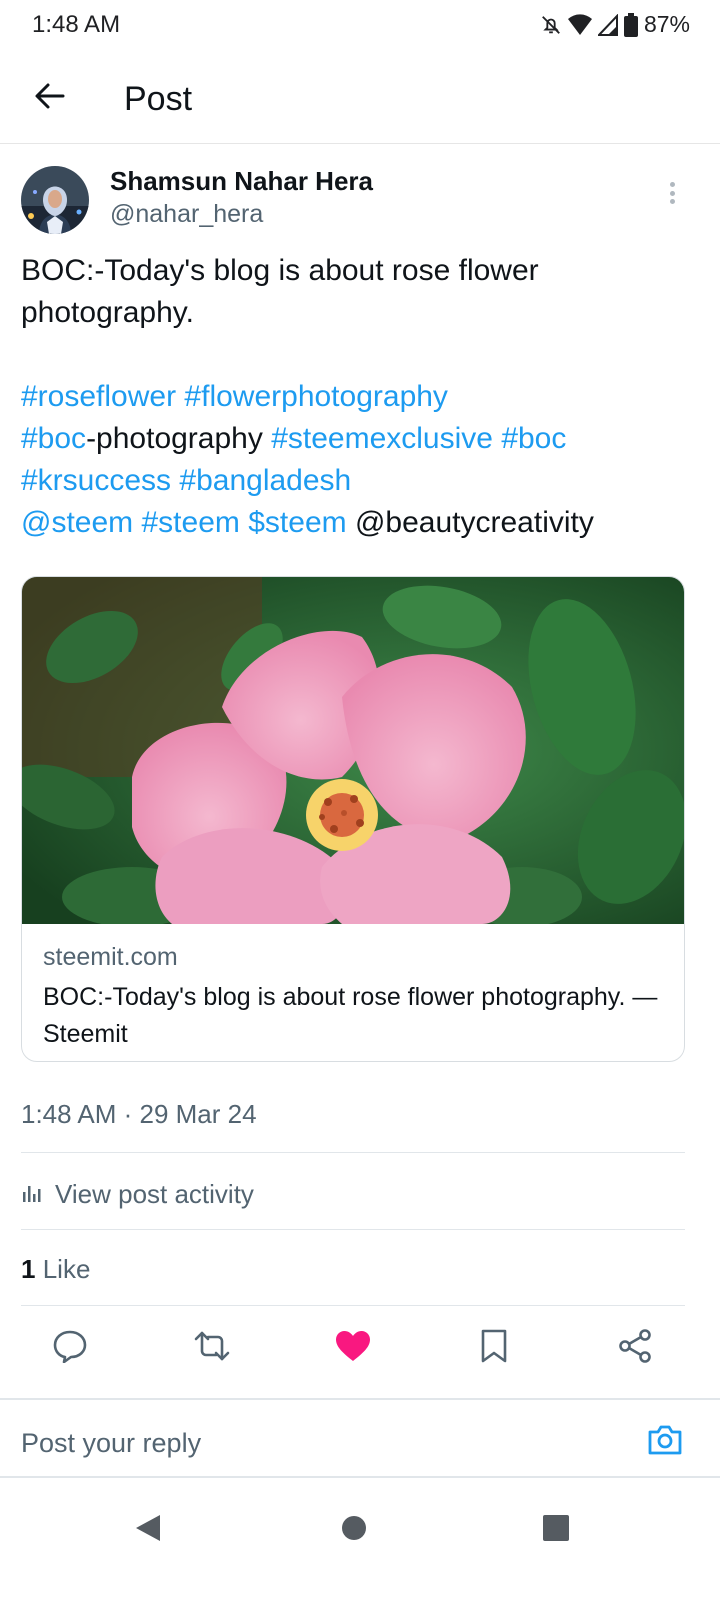 The image size is (720, 1600). I want to click on triangle-back-icon, so click(148, 1530).